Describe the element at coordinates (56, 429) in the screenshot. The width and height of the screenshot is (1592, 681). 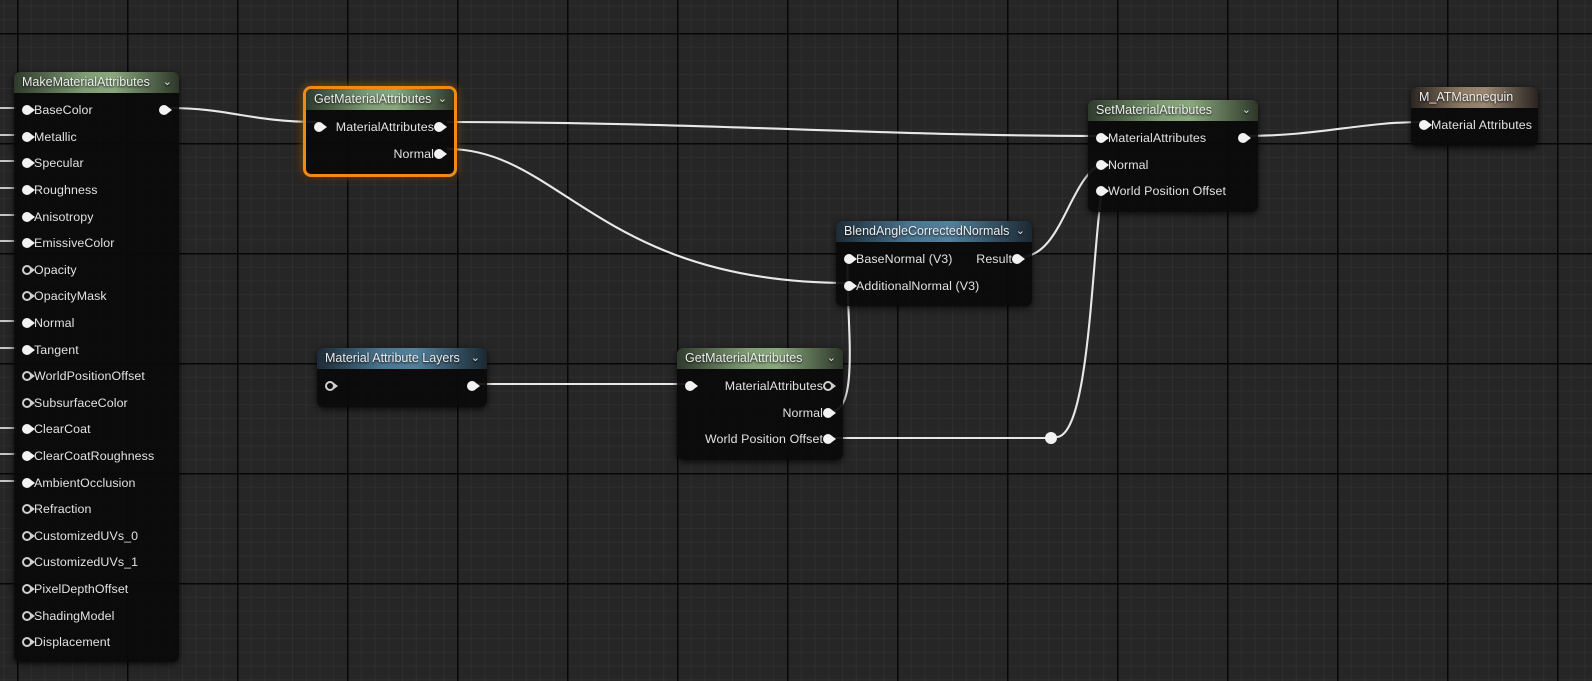
I see `input-pin-group: ClearCoat` at that location.